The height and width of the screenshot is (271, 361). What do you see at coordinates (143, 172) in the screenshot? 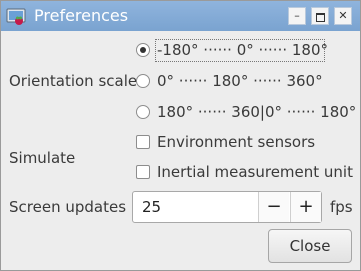
I see `imu-checkbox` at bounding box center [143, 172].